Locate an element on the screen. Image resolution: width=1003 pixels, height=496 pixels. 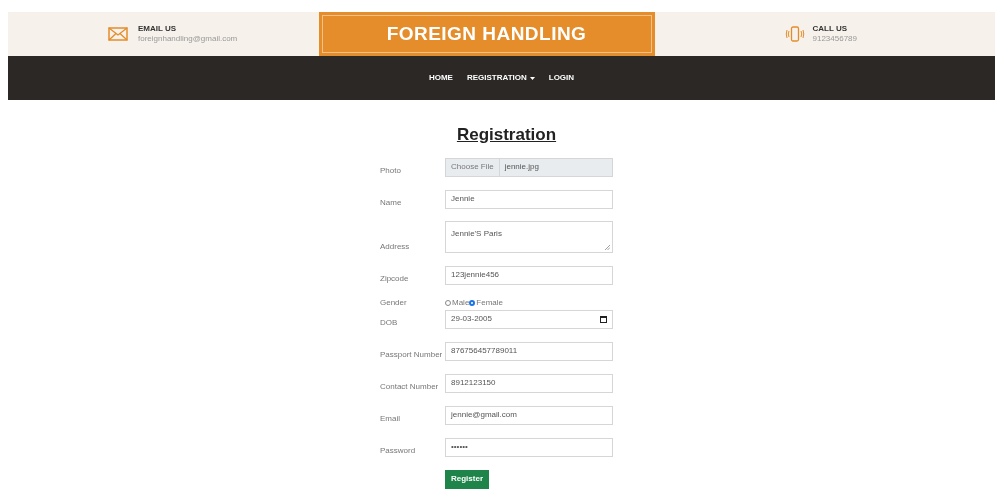
calendar-icon is located at coordinates (603, 319).